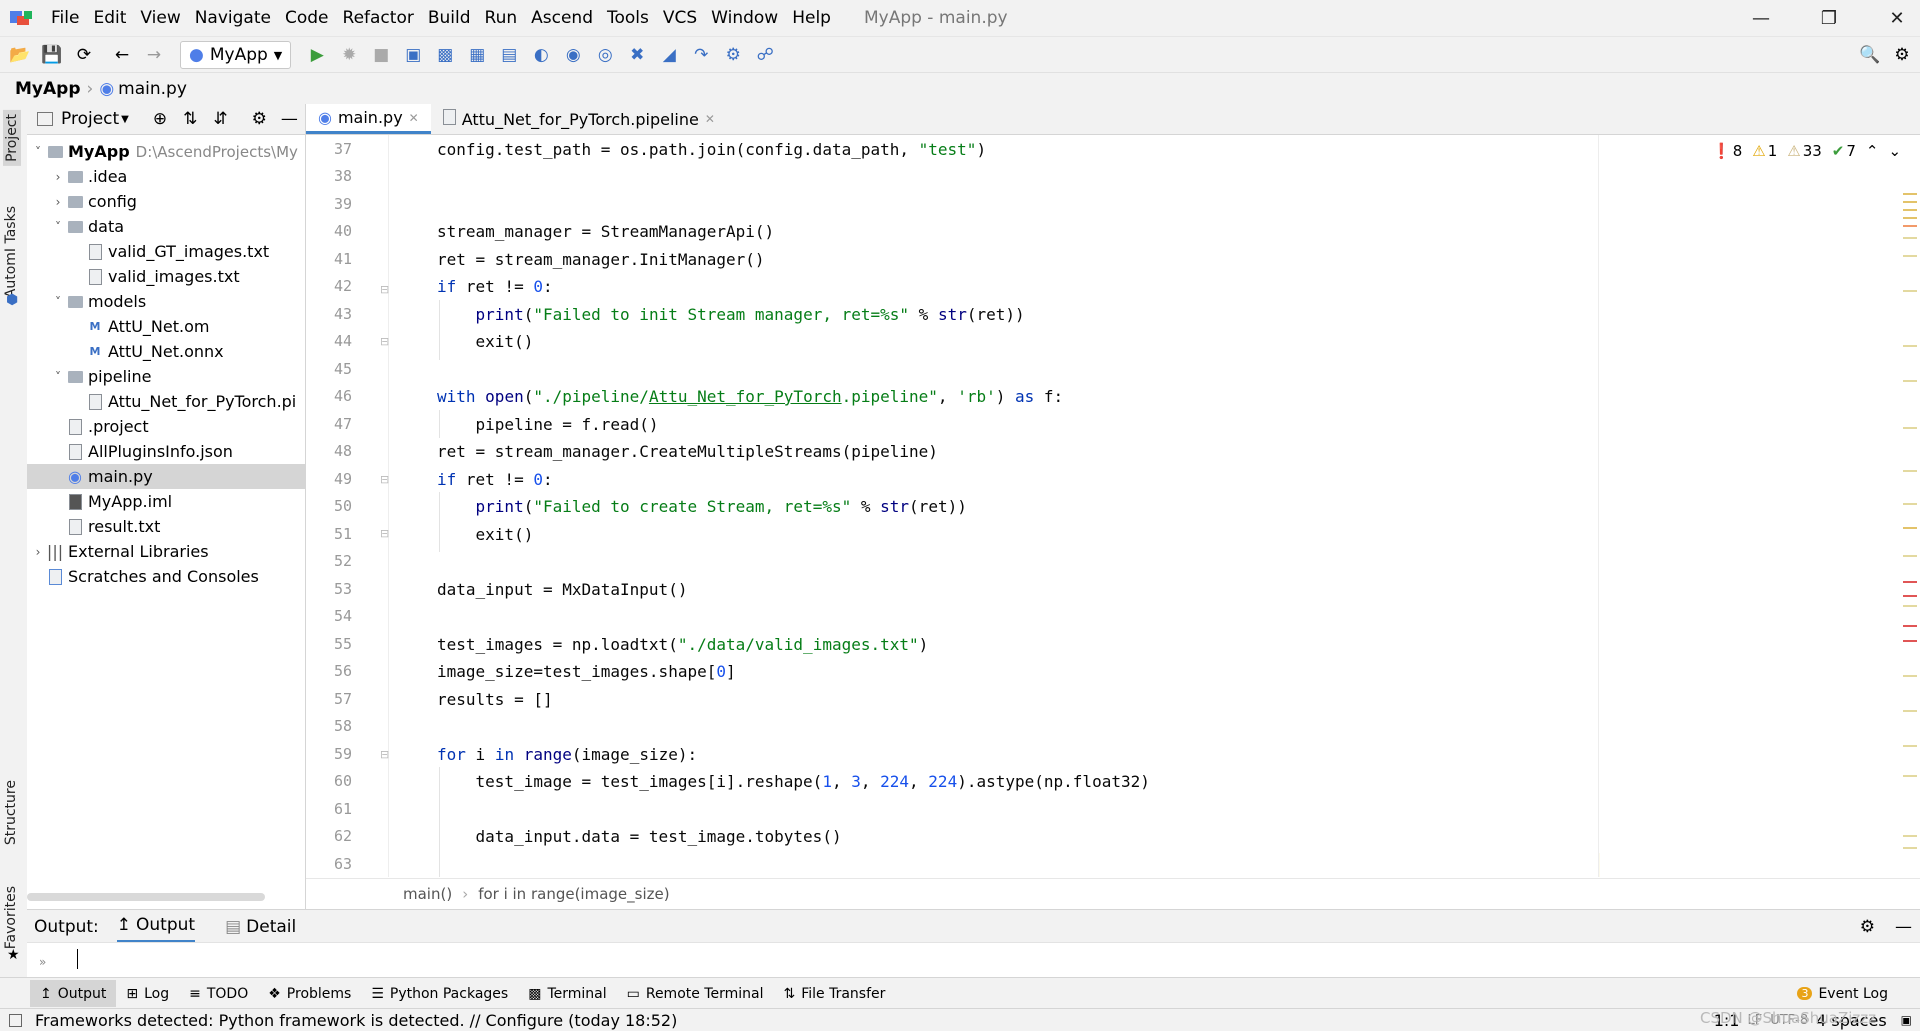 The image size is (1920, 1031). What do you see at coordinates (166, 351) in the screenshot?
I see `tree-item: M AttU_Net.onnx` at bounding box center [166, 351].